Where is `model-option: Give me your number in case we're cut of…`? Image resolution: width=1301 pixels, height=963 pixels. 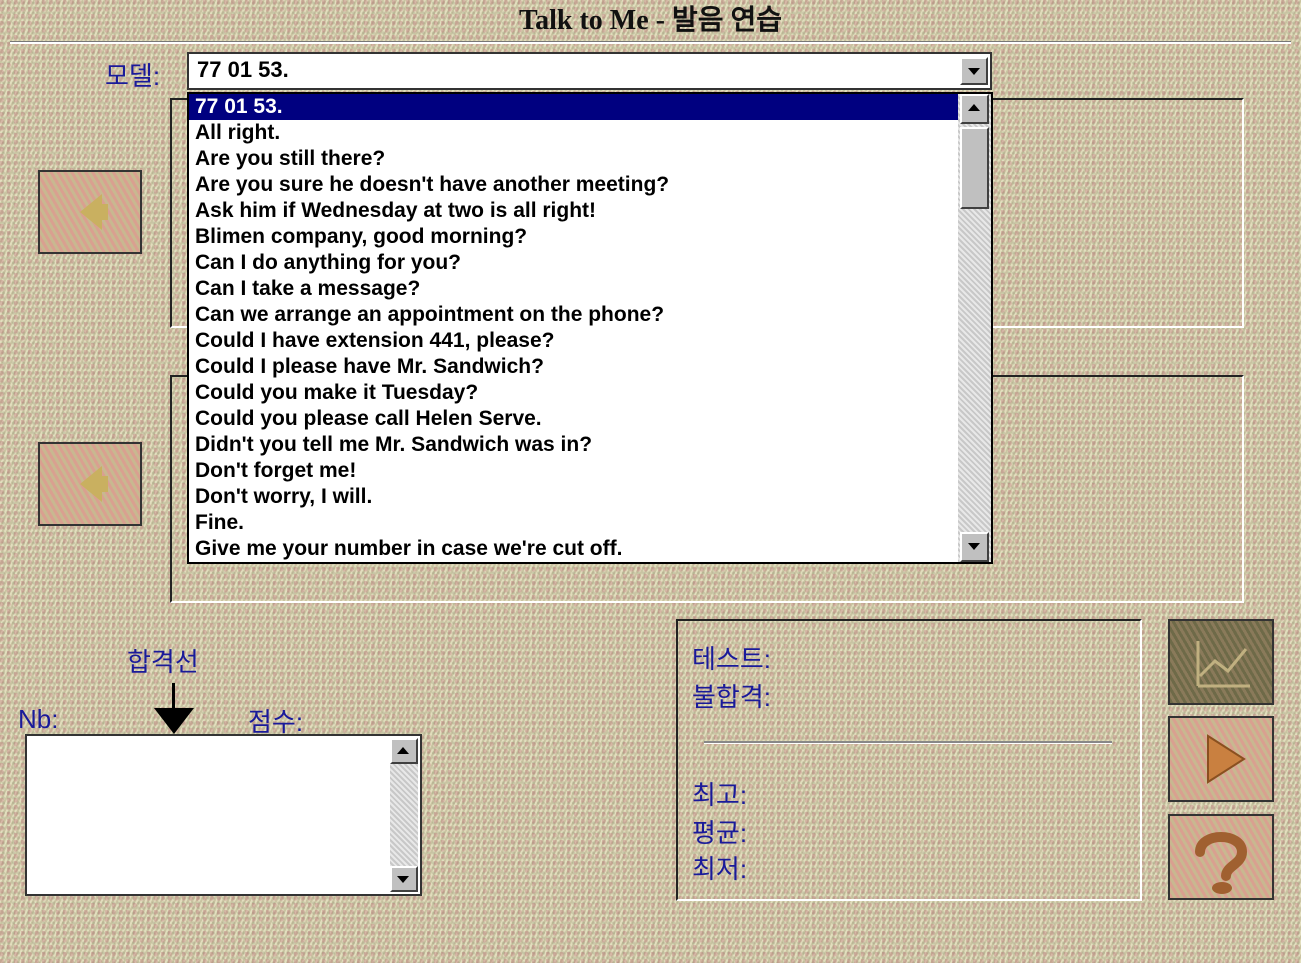 model-option: Give me your number in case we're cut of… is located at coordinates (573, 549).